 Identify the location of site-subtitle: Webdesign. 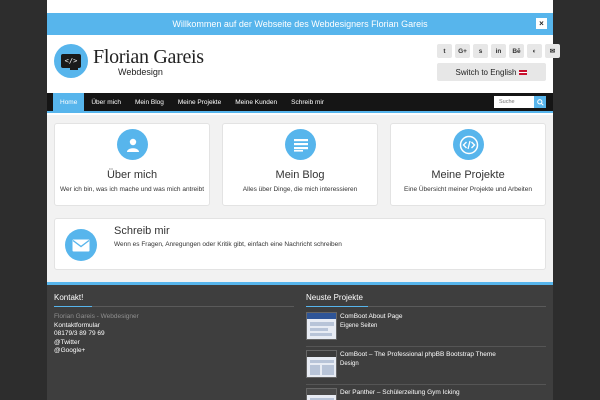
(140, 72).